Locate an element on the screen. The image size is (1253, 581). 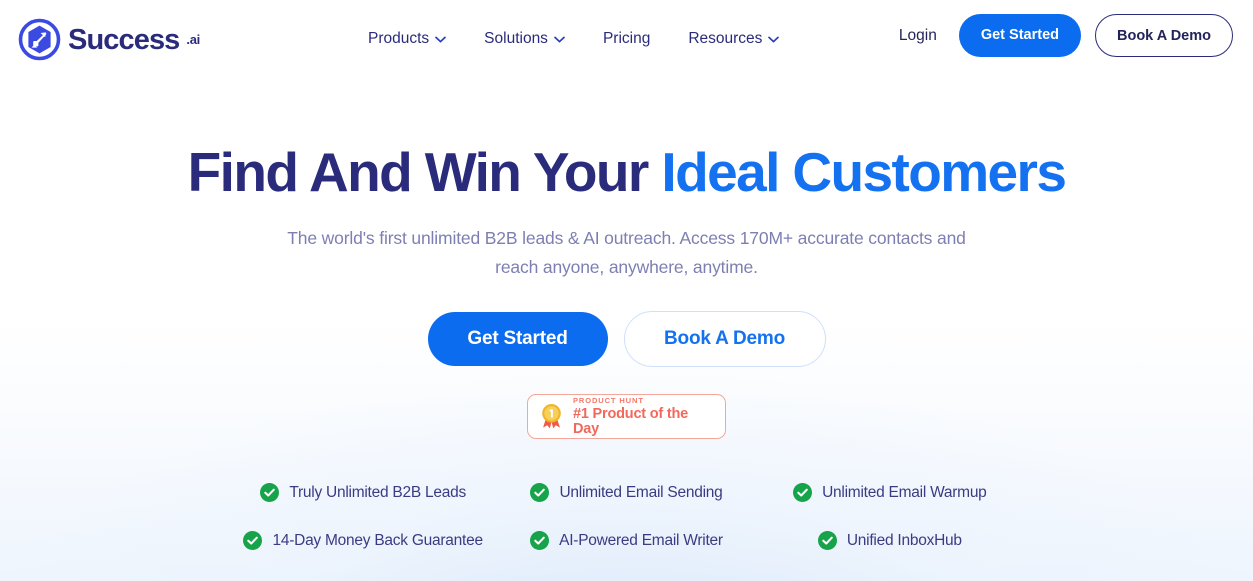
headline-accent: Ideal Customers is located at coordinates (864, 172).